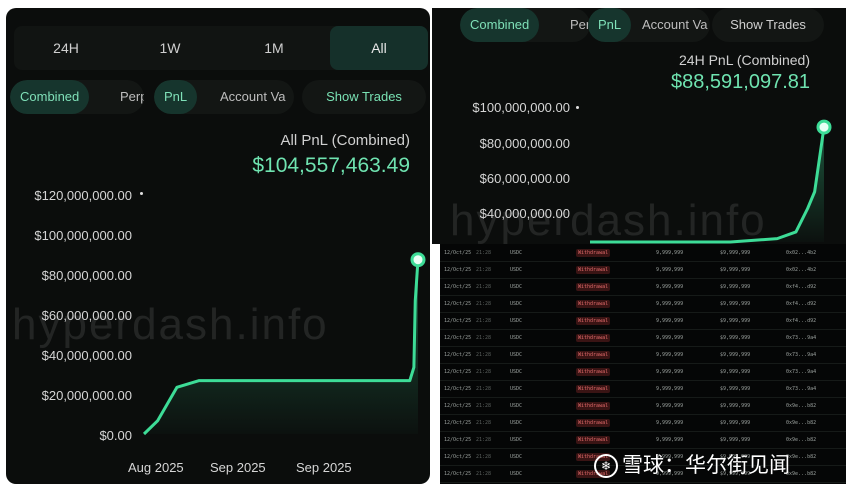 The width and height of the screenshot is (851, 490). I want to click on pnl-label: All PnL (Combined), so click(345, 140).